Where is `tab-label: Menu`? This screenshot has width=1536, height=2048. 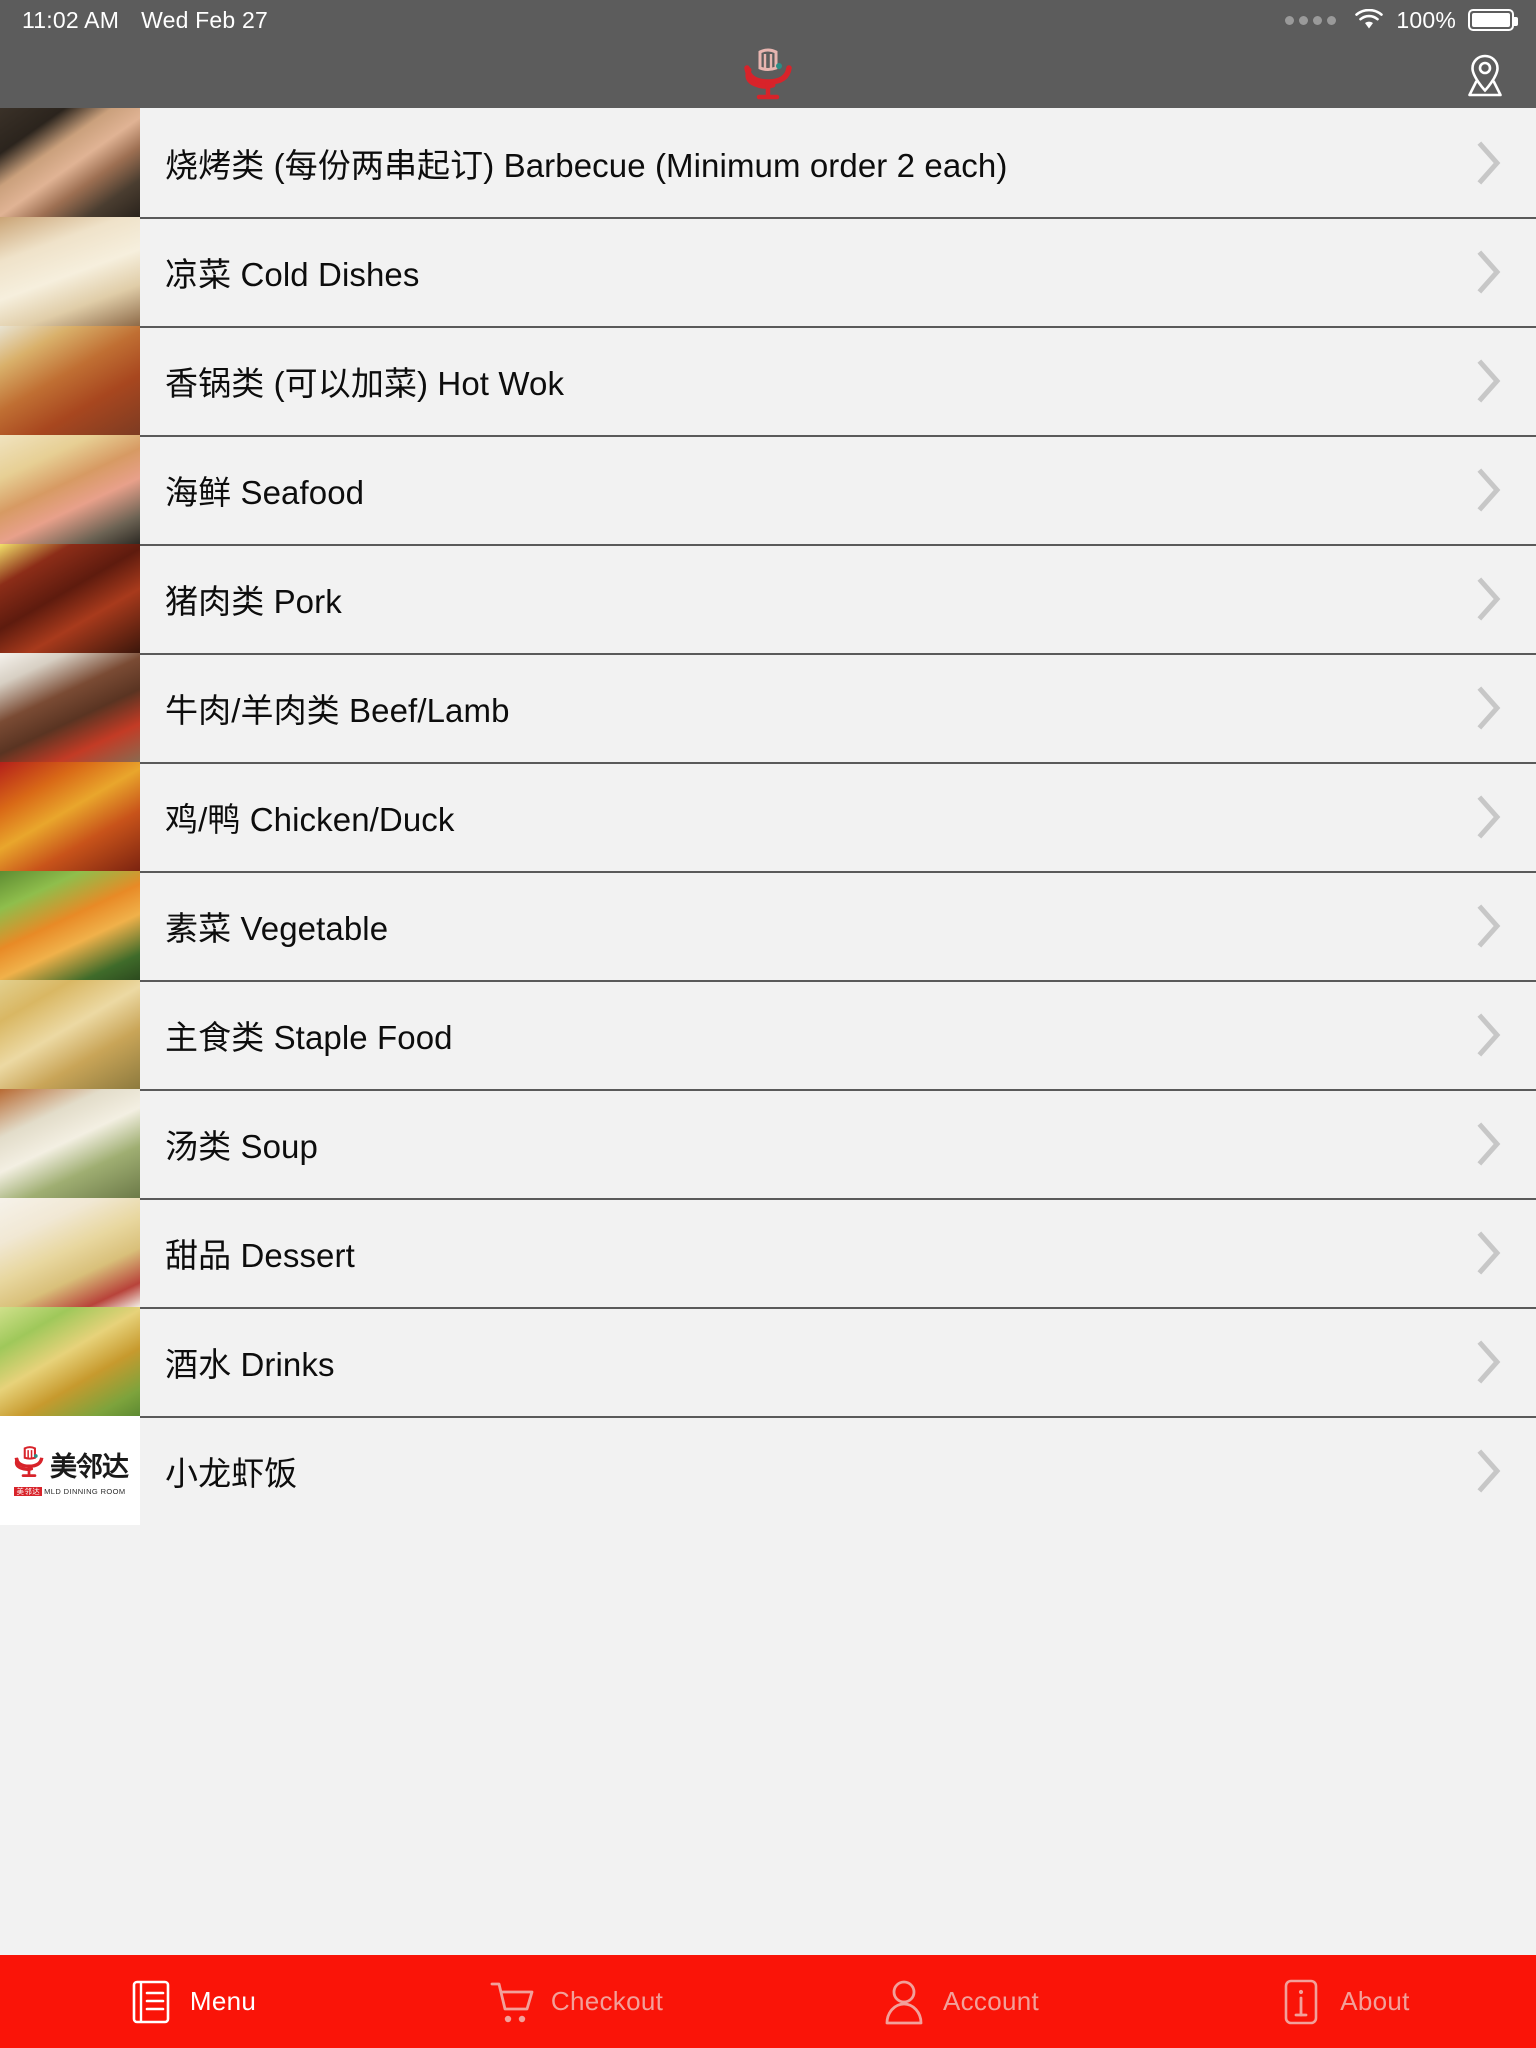 tab-label: Menu is located at coordinates (223, 2001).